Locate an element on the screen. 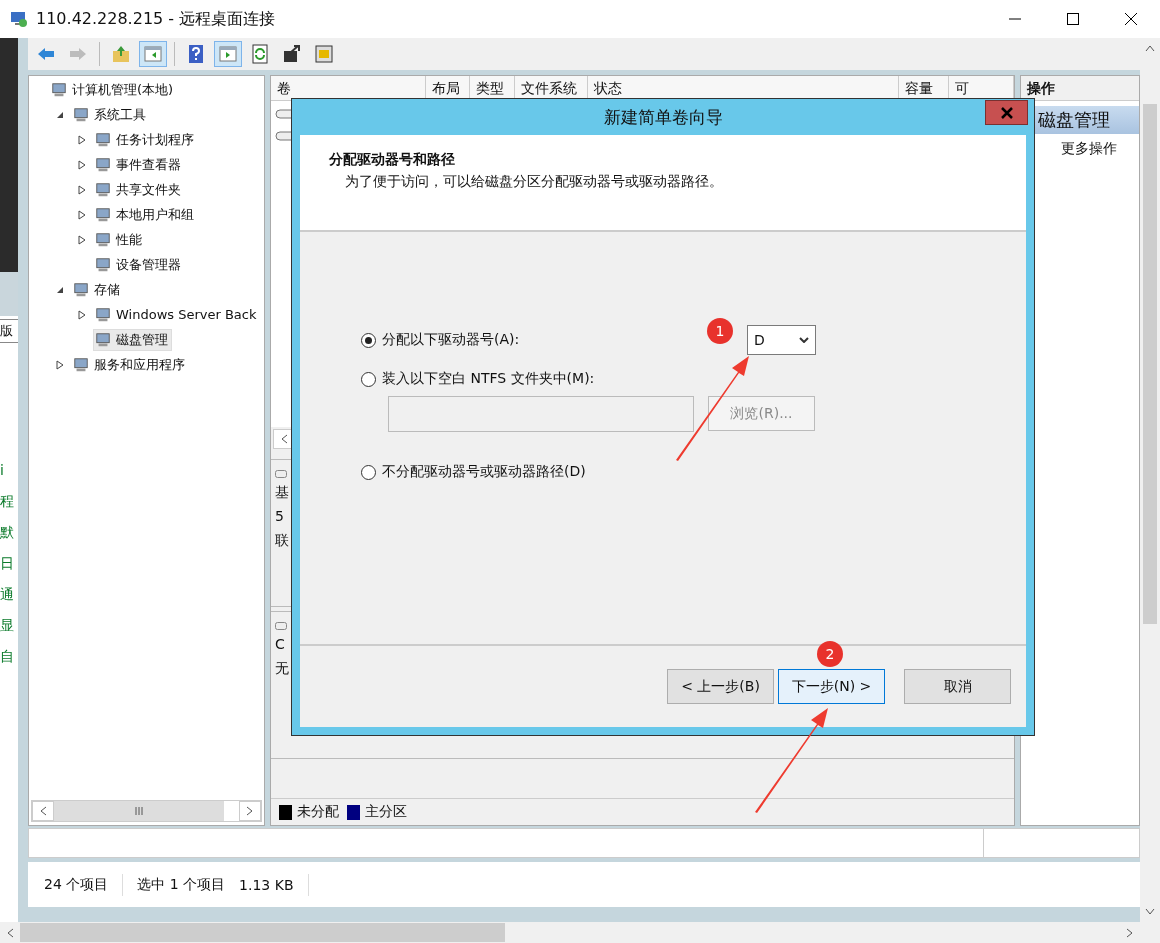 Image resolution: width=1160 pixels, height=943 pixels. link: 通 is located at coordinates (9, 594).